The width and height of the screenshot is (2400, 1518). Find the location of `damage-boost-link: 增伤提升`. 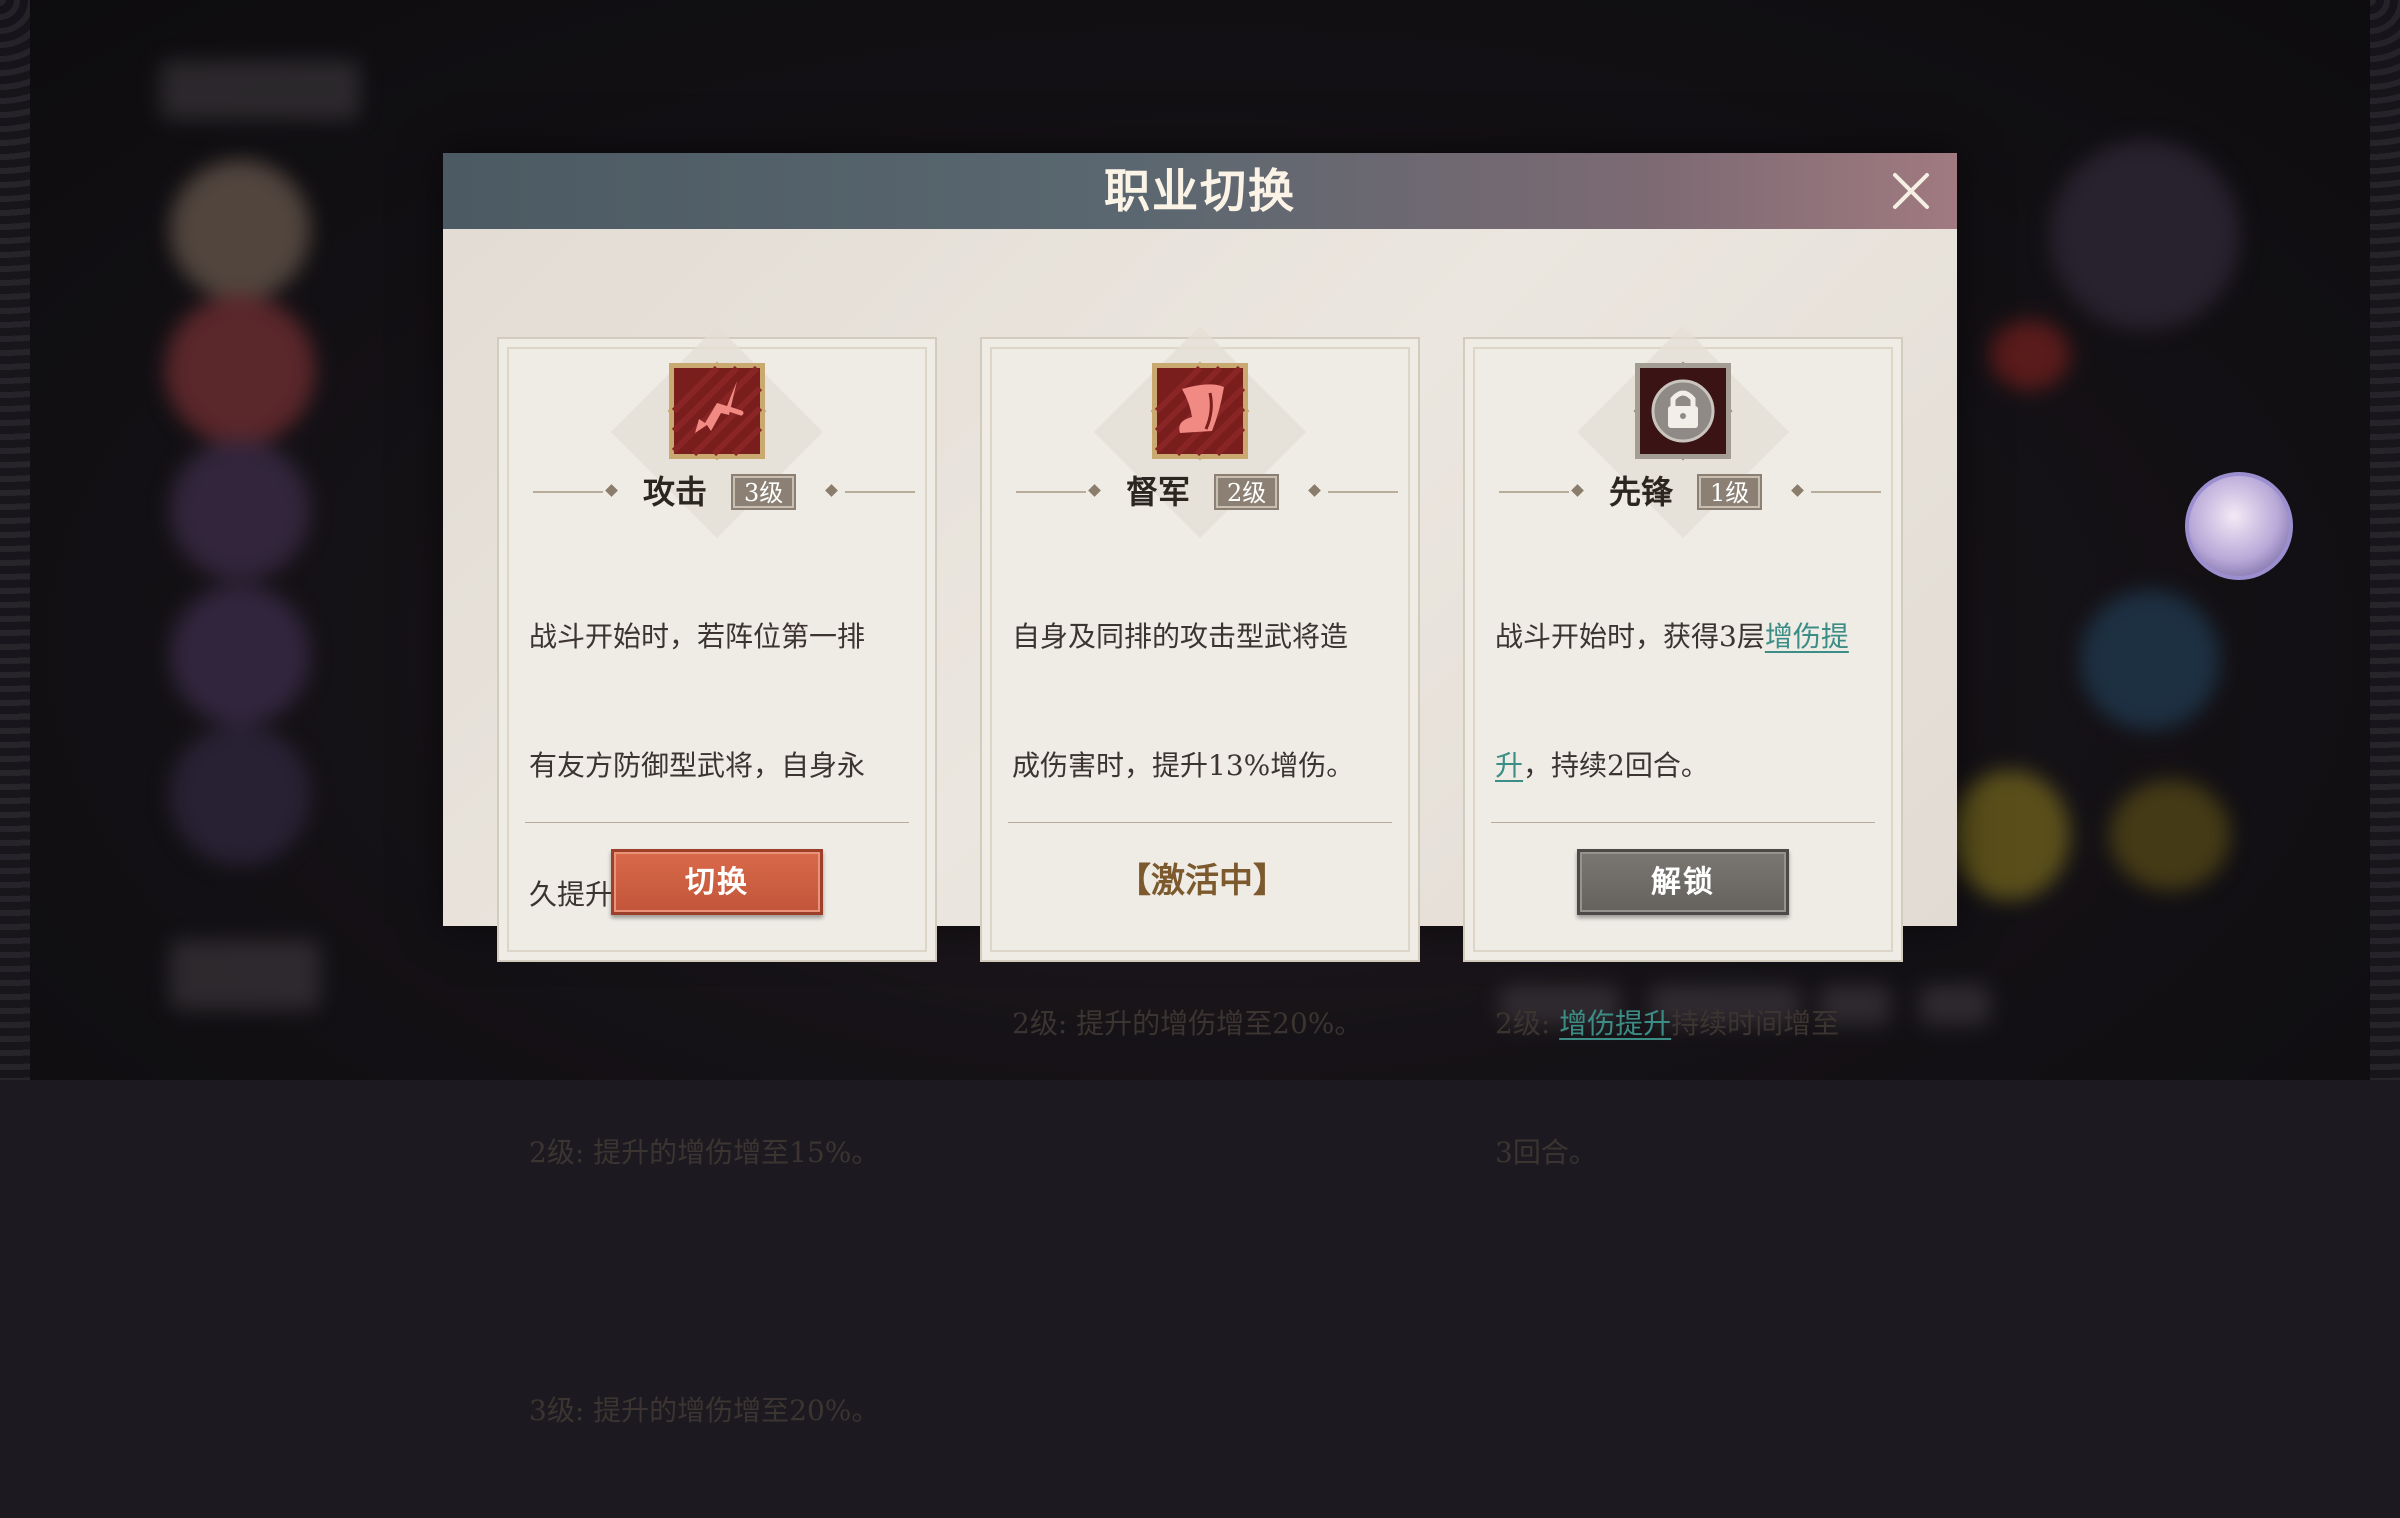

damage-boost-link: 增伤提升 is located at coordinates (1615, 1023).